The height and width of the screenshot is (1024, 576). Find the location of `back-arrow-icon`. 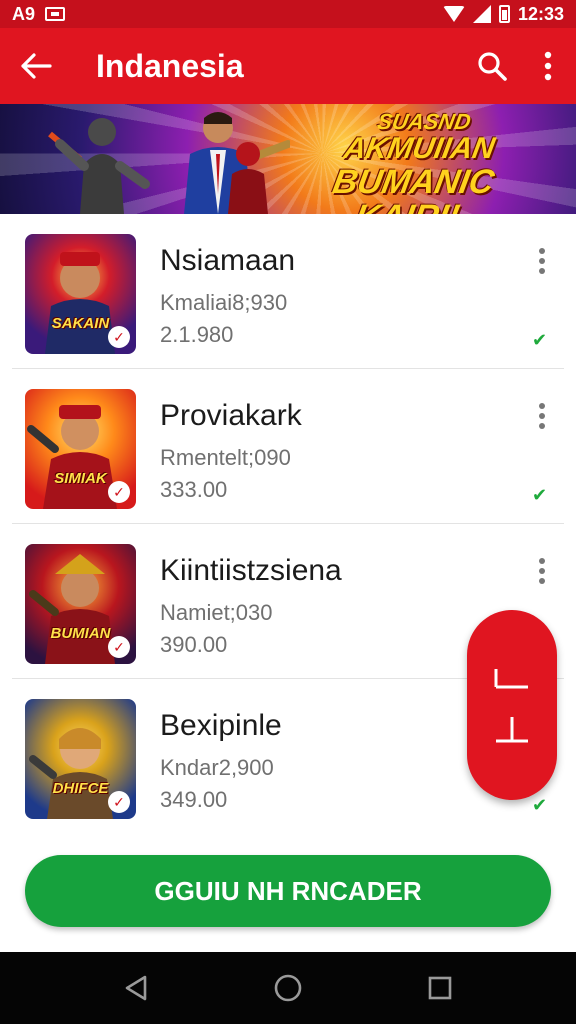

back-arrow-icon is located at coordinates (36, 66).